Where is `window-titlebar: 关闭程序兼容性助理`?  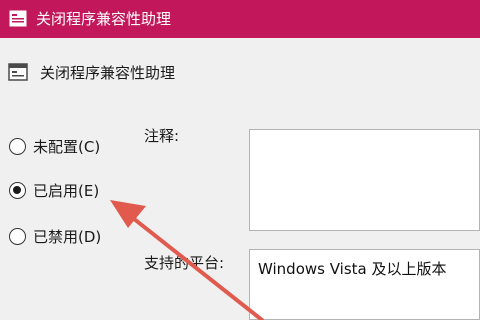 window-titlebar: 关闭程序兼容性助理 is located at coordinates (240, 19).